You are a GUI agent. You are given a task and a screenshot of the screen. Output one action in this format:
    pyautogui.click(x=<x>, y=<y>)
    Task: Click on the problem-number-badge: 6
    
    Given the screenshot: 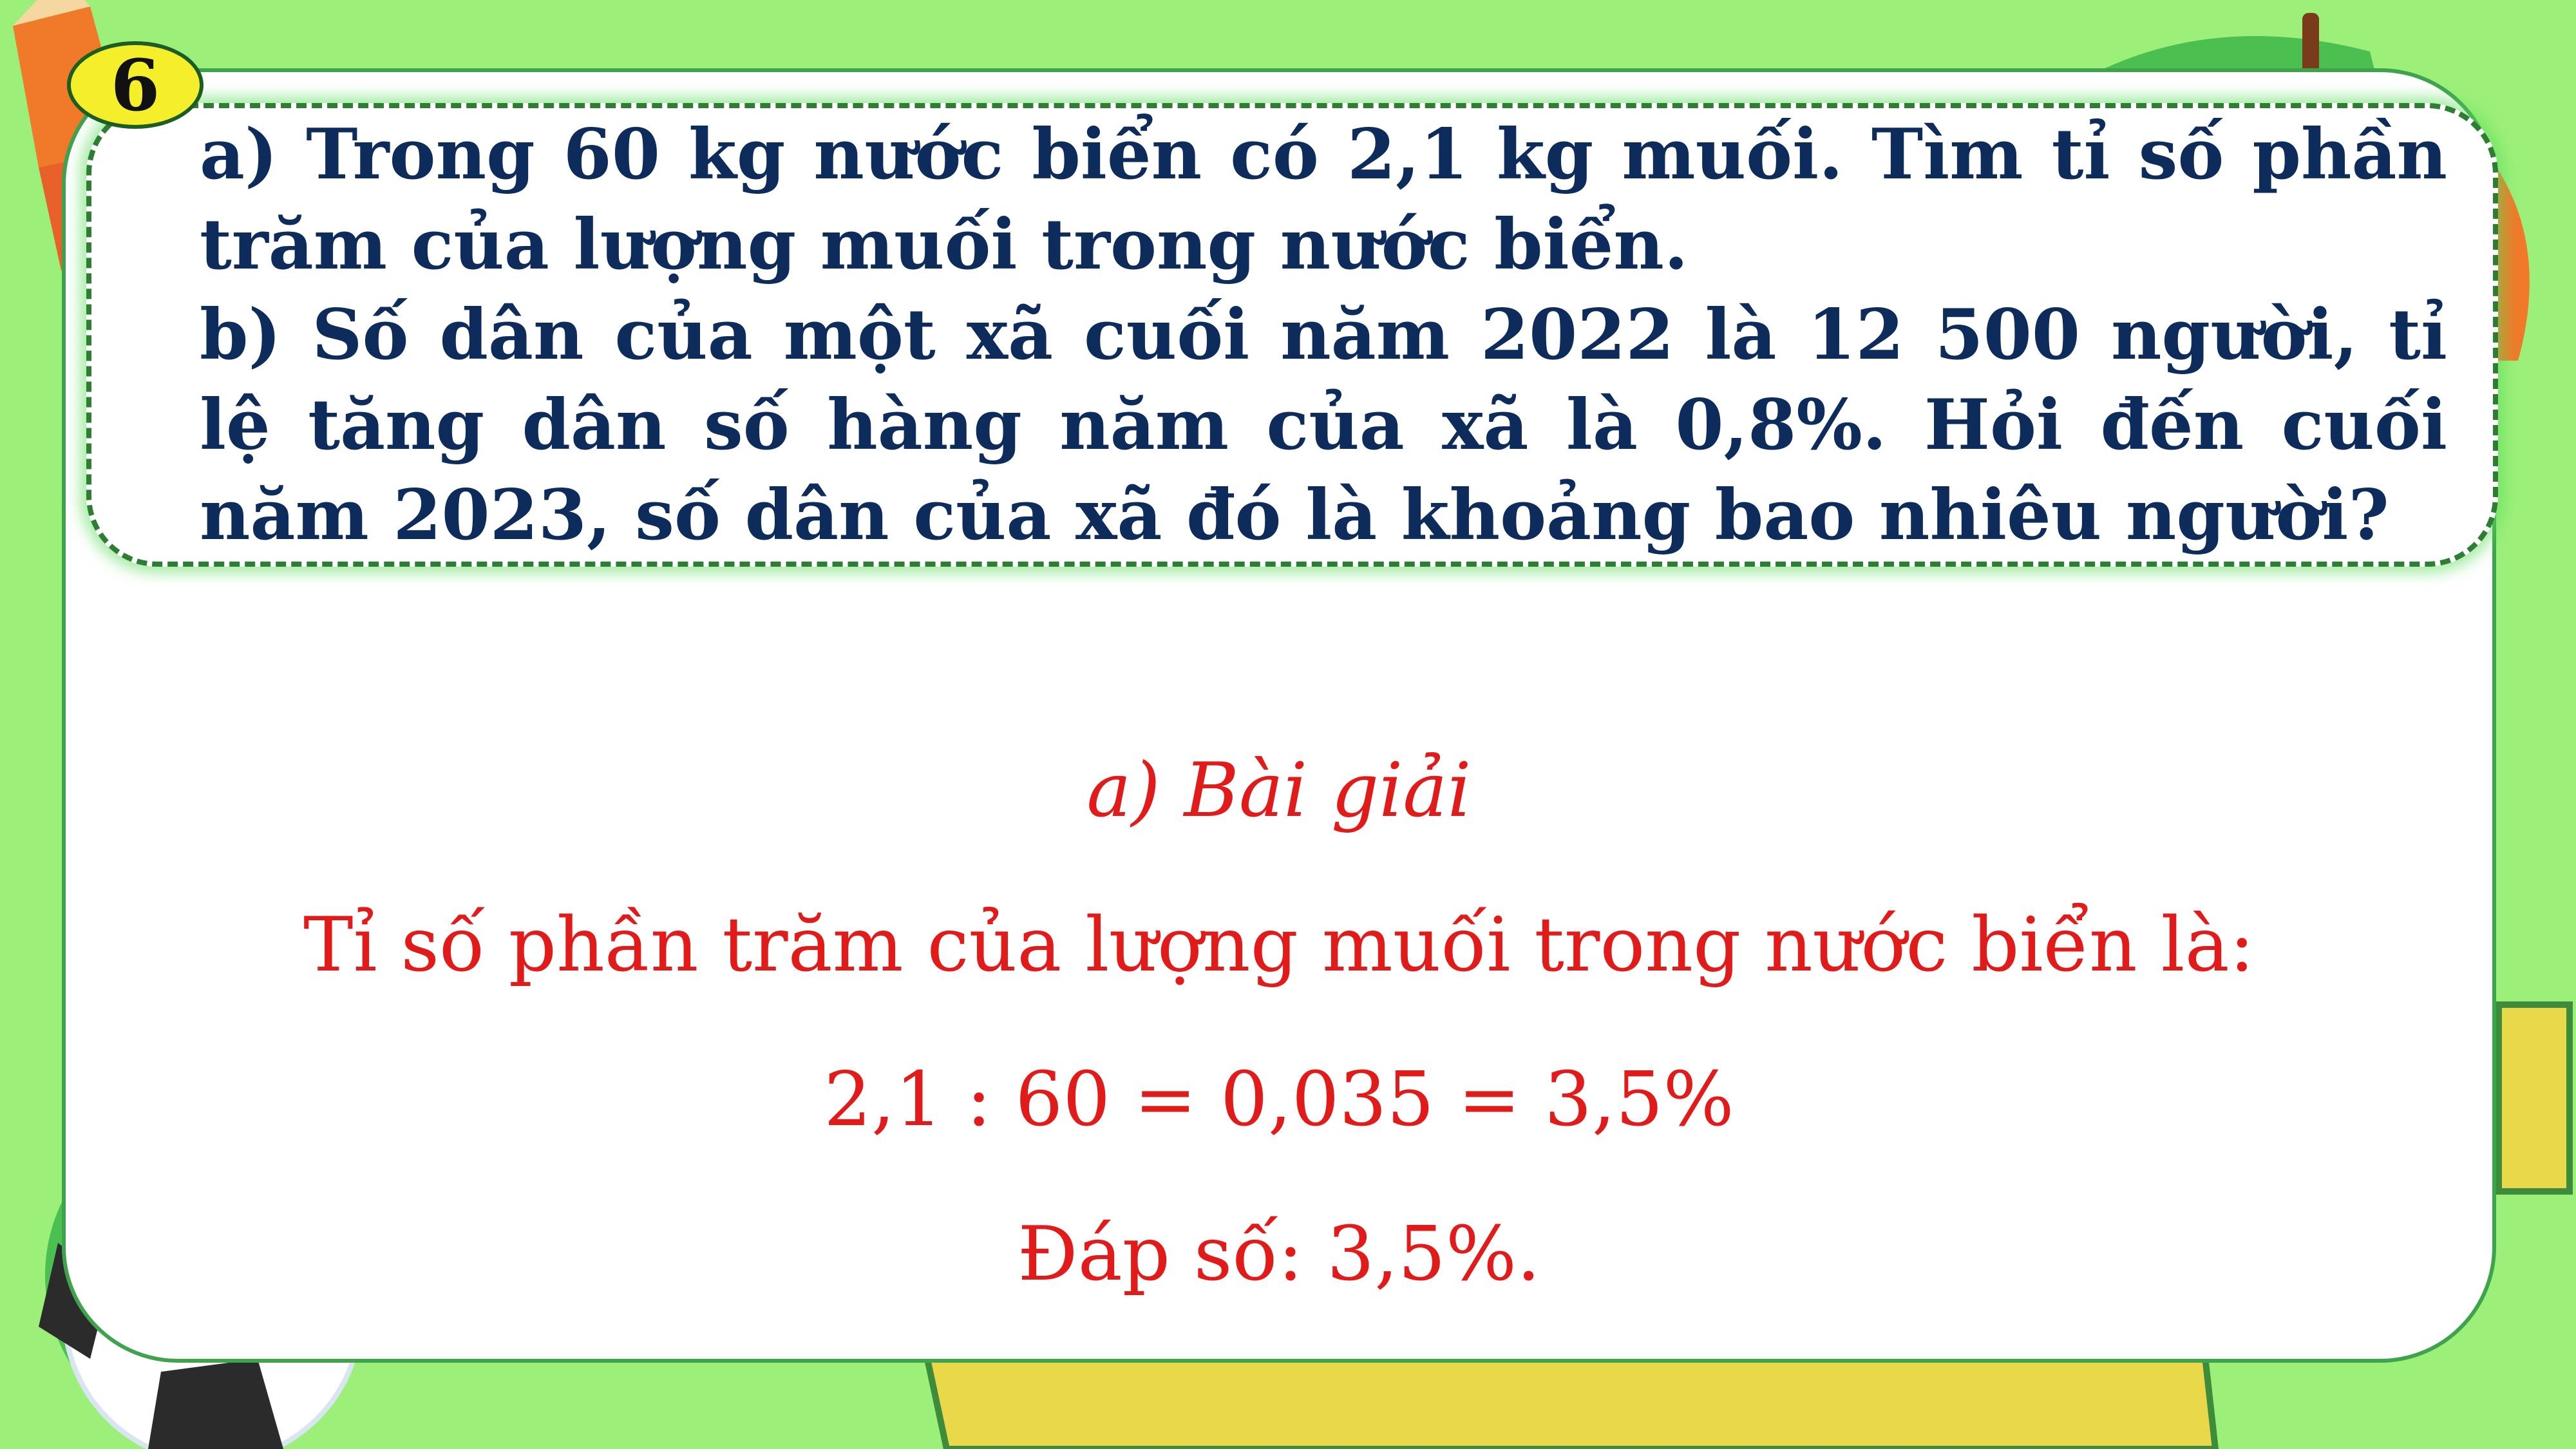 What is the action you would take?
    pyautogui.click(x=135, y=85)
    